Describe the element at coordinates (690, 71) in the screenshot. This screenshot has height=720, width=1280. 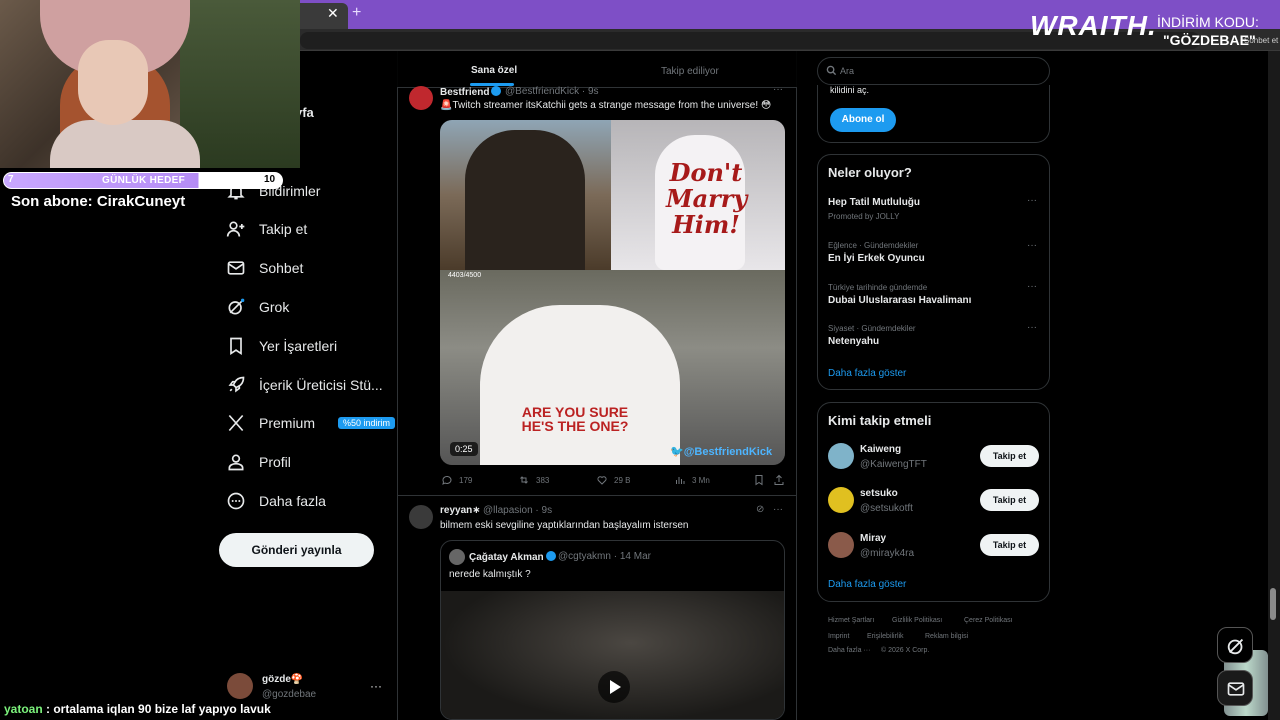
I see `tab-following: Takip ediliyor` at that location.